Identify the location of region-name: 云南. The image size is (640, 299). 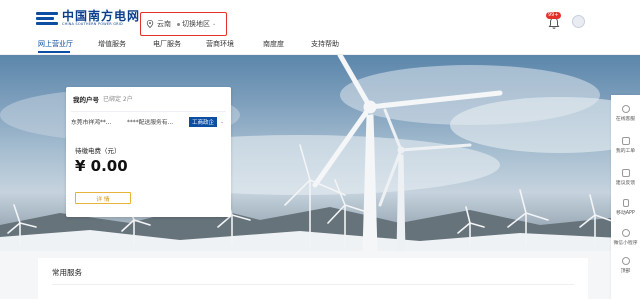
(164, 24).